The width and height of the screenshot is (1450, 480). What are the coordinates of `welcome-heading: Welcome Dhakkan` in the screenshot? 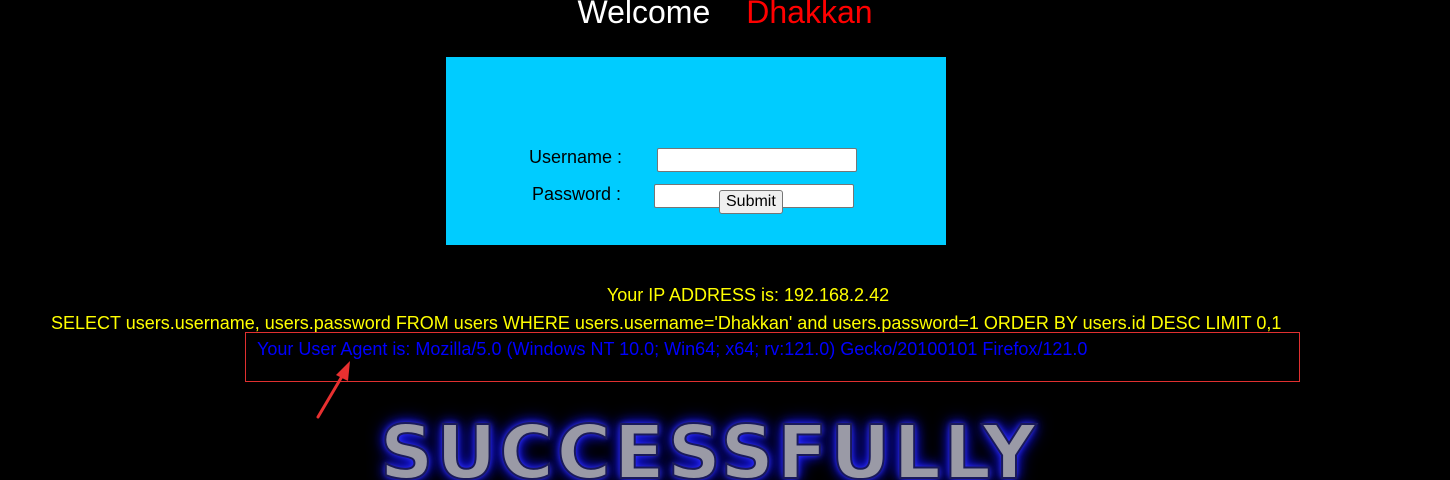 It's located at (725, 15).